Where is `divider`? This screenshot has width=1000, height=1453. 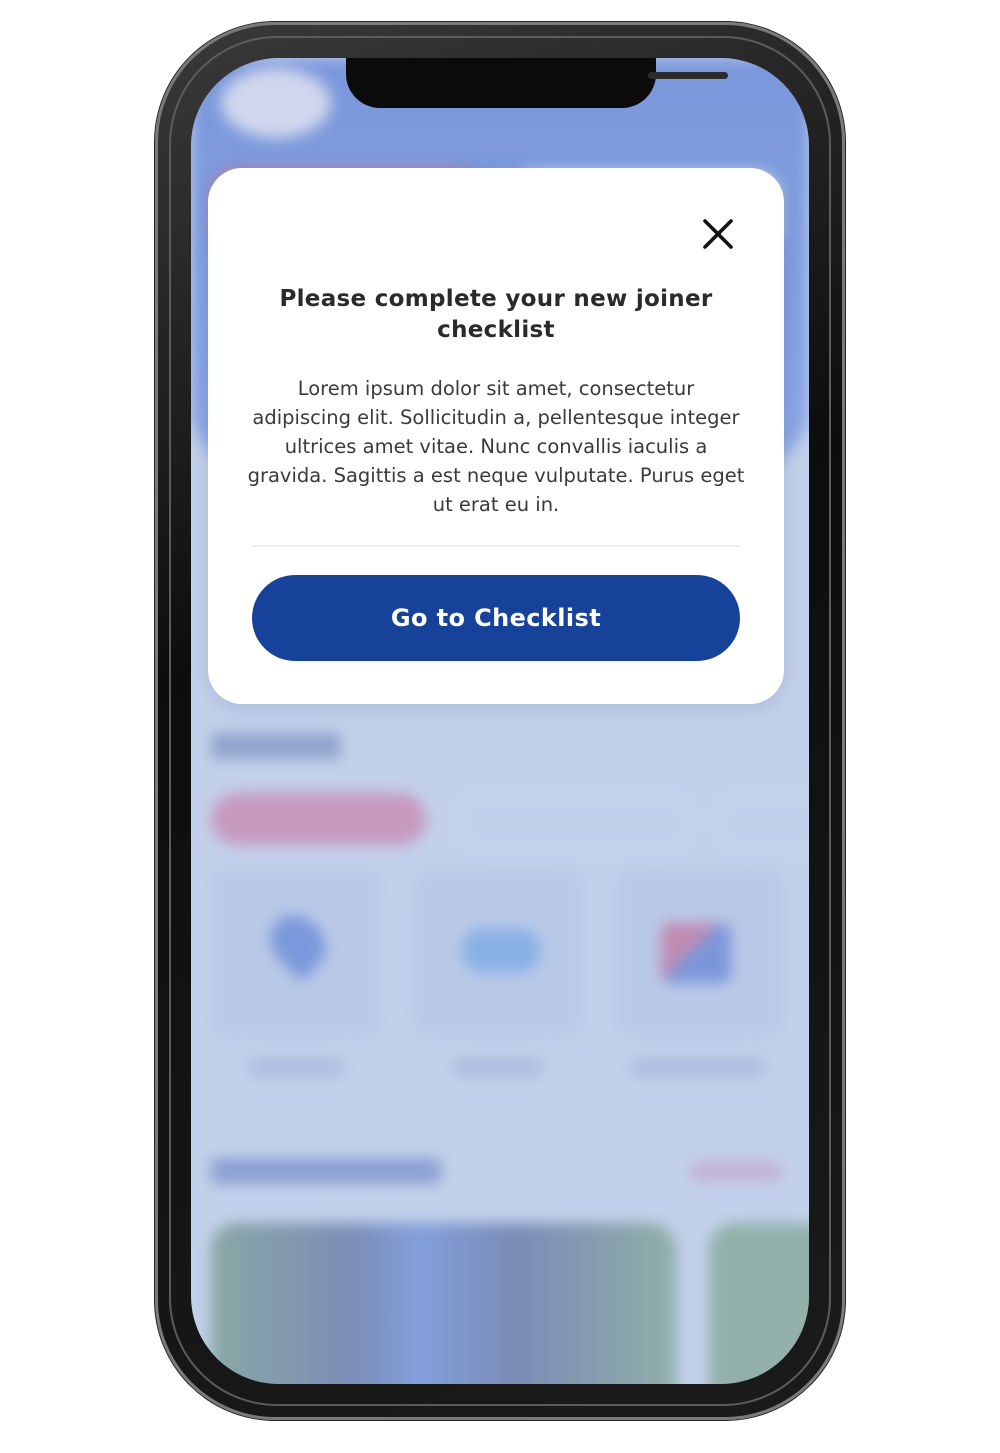
divider is located at coordinates (496, 546).